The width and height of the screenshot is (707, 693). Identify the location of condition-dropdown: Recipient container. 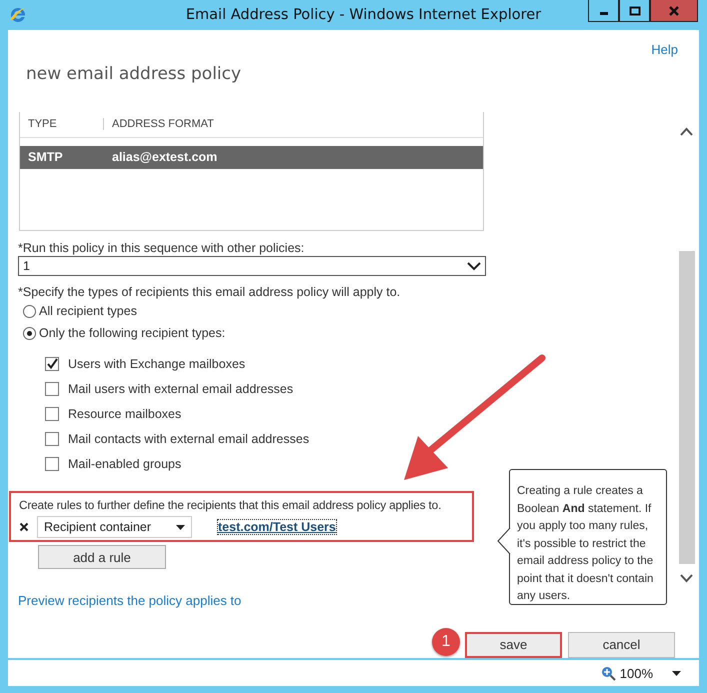
(114, 527).